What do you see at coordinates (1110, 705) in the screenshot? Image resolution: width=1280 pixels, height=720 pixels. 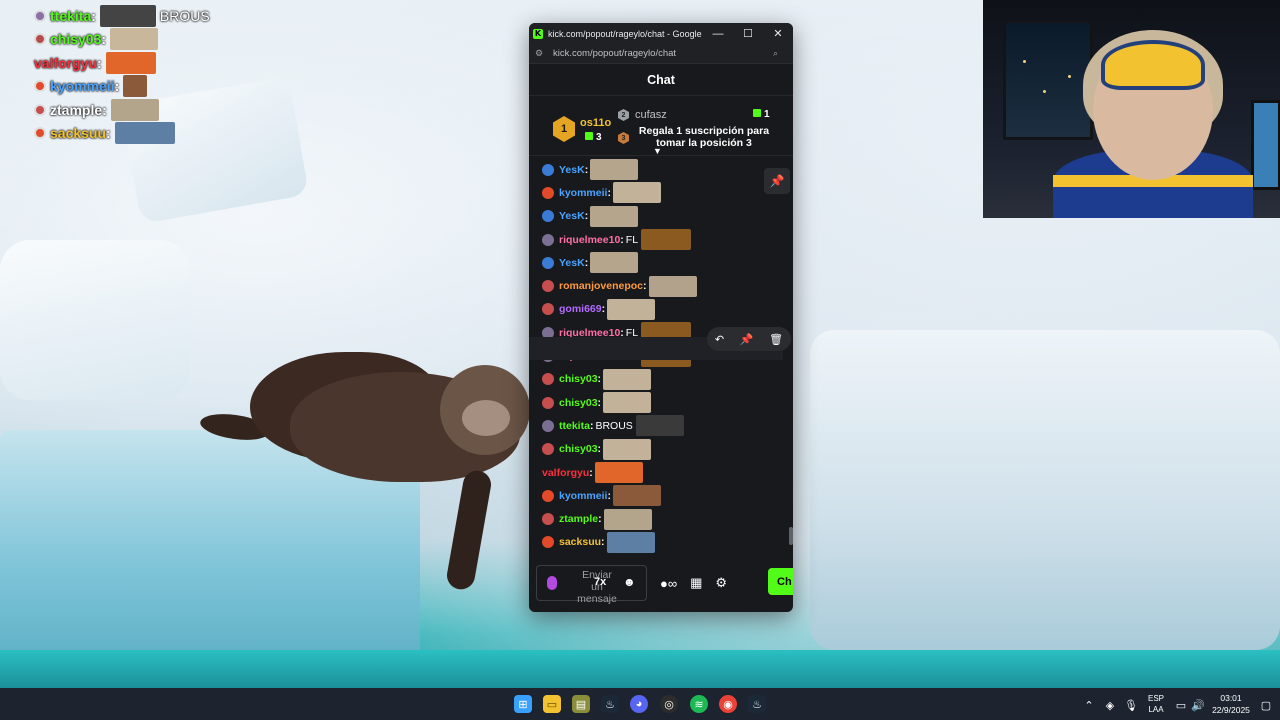 I see `tray-app-icon: ◈` at bounding box center [1110, 705].